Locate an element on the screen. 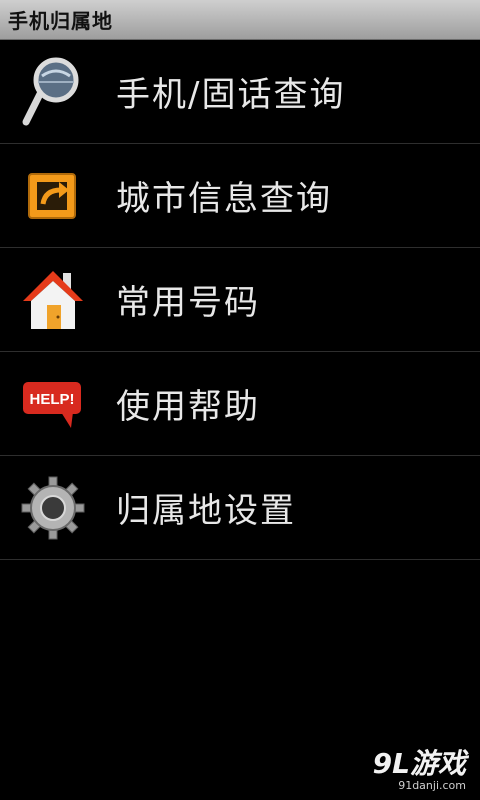 Image resolution: width=480 pixels, height=800 pixels. menu-item-city-info: 城市信息查询 is located at coordinates (240, 196).